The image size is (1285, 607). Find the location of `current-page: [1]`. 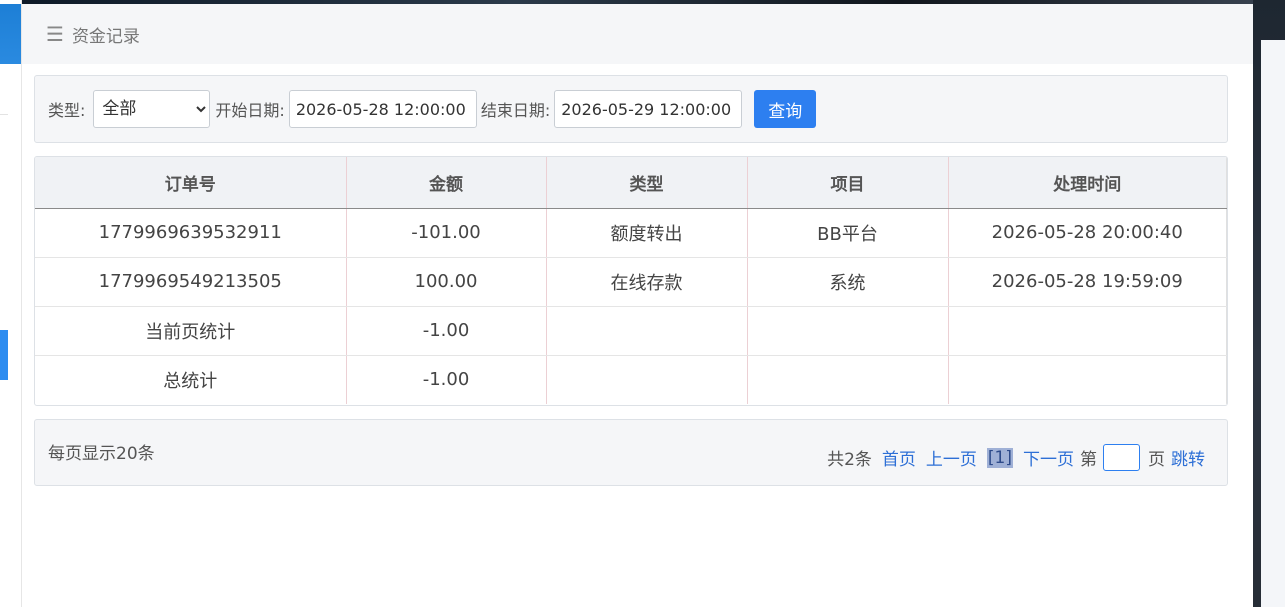

current-page: [1] is located at coordinates (999, 457).